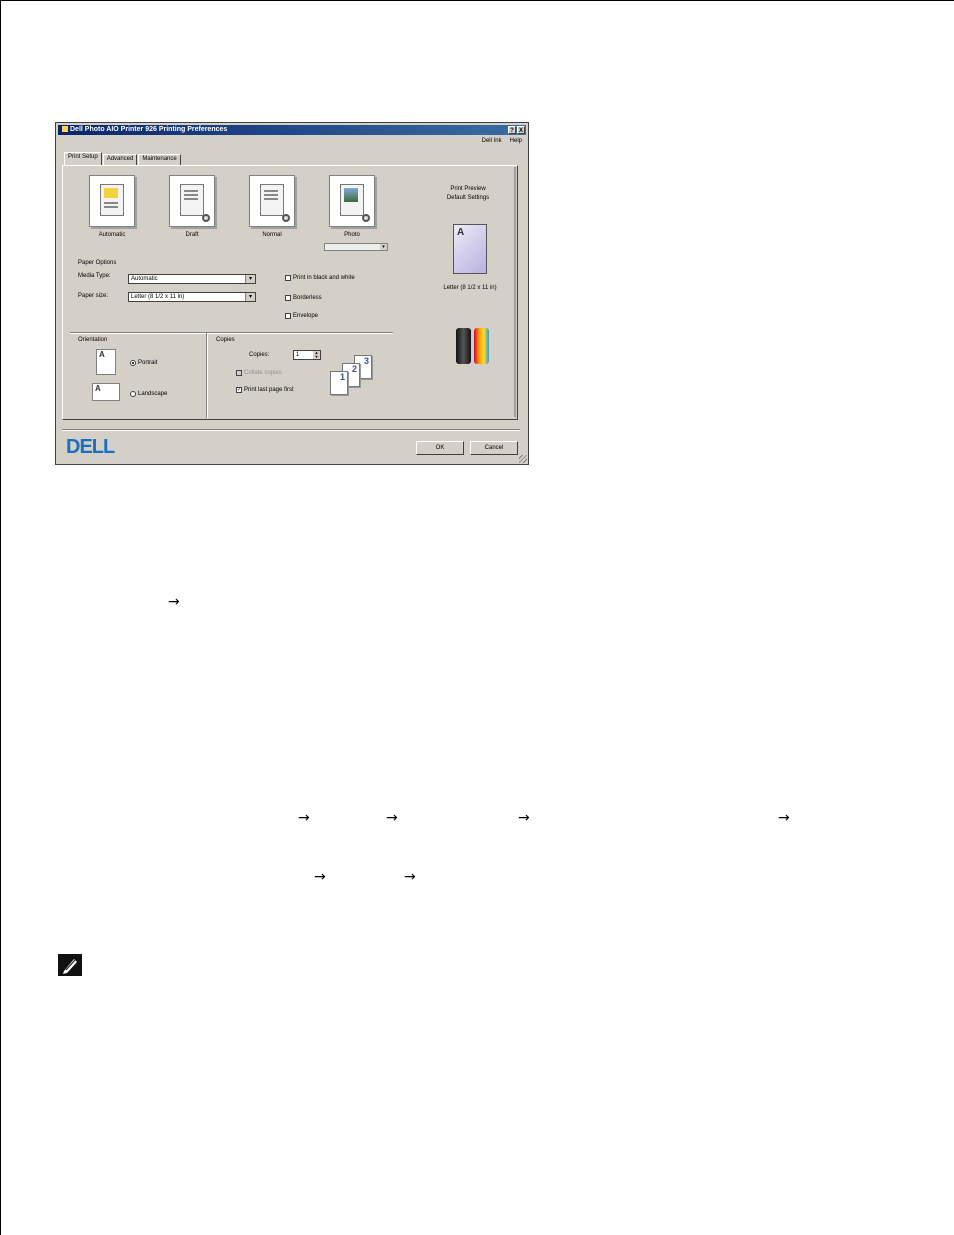  Describe the element at coordinates (477, 0) in the screenshot. I see `page-border-top` at that location.